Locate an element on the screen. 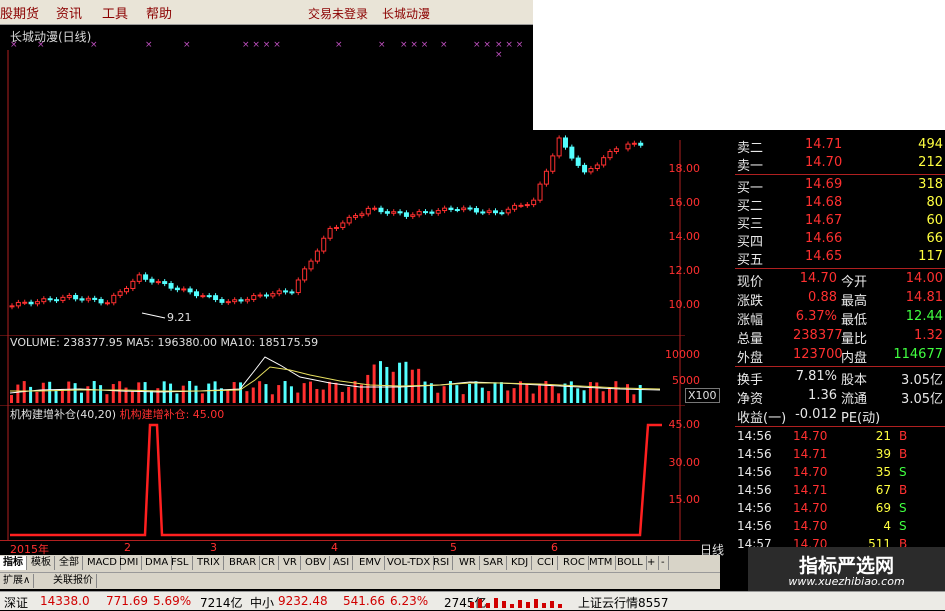 The image size is (945, 611). tab-cr: CR is located at coordinates (268, 563).